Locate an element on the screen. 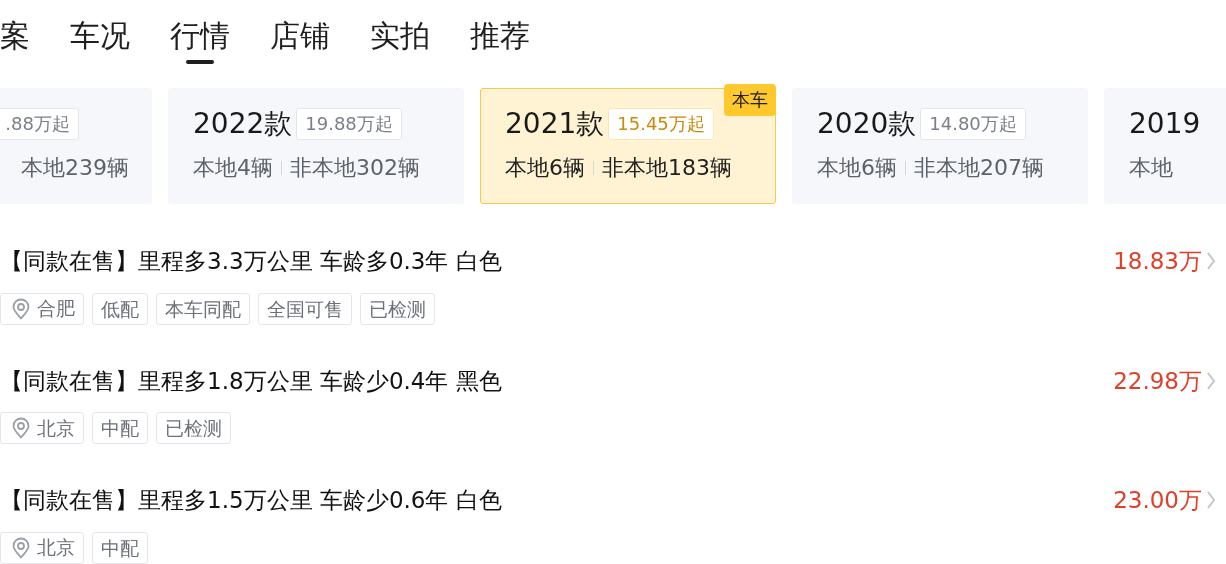 This screenshot has width=1226, height=564. listing-tag: 低配 is located at coordinates (120, 308).